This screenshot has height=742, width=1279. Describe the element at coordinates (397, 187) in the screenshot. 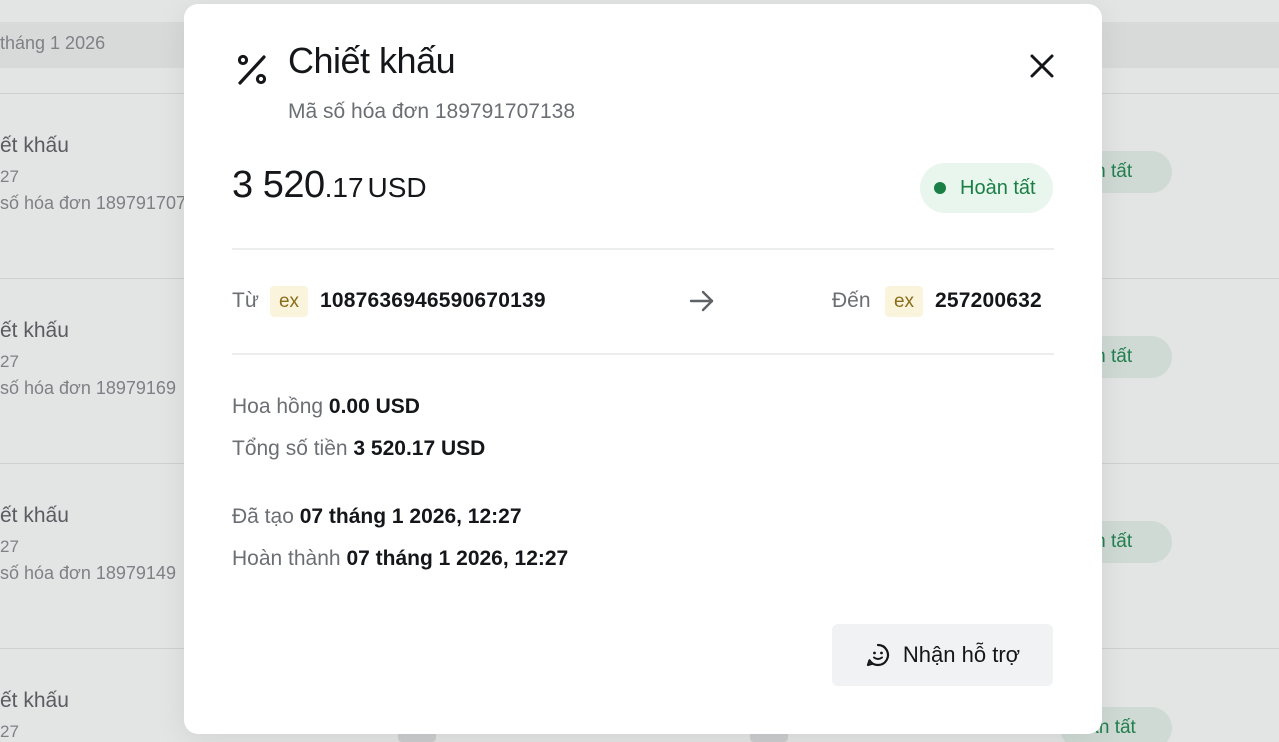

I see `amount-currency: USD` at that location.